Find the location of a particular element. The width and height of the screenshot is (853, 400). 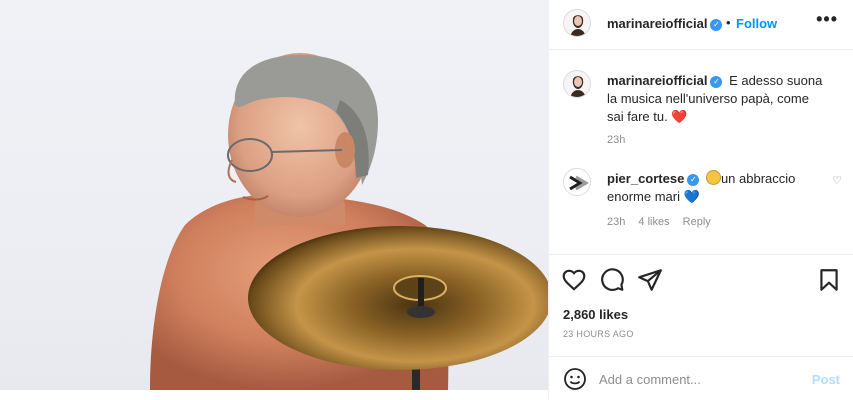

commenter-username-text: pier_cortese is located at coordinates (646, 178).